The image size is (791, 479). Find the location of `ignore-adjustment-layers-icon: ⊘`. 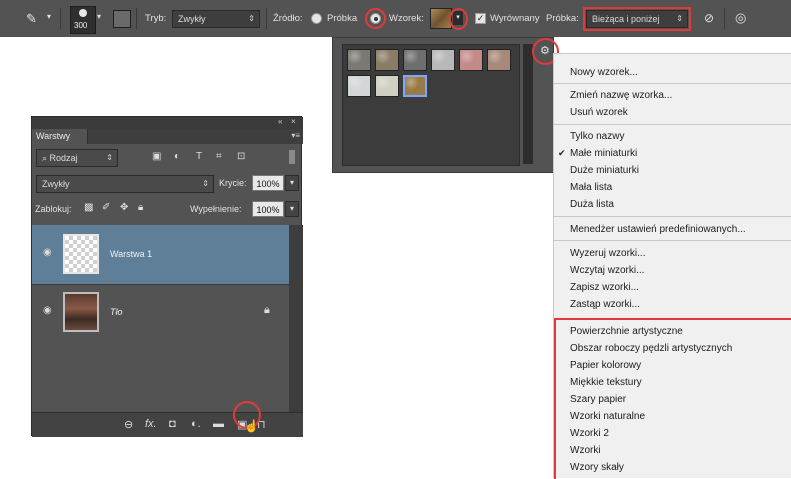

ignore-adjustment-layers-icon: ⊘ is located at coordinates (709, 18).